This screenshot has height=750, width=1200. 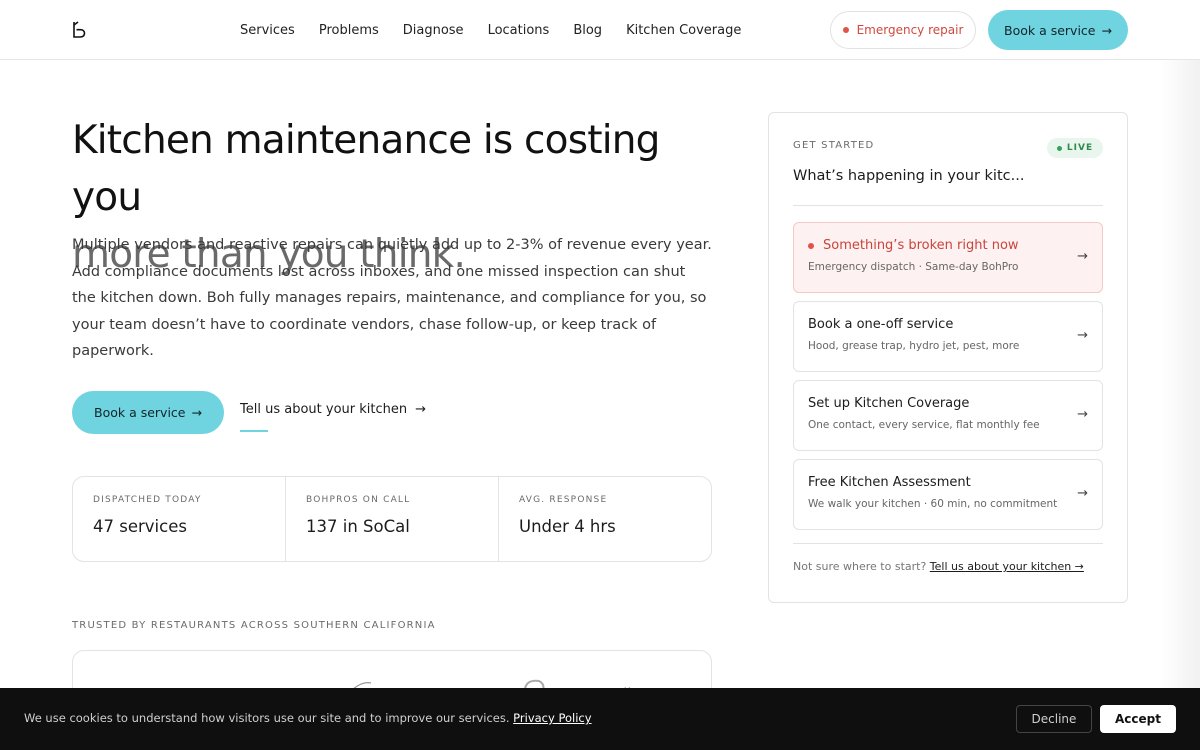 What do you see at coordinates (914, 346) in the screenshot?
I see `option-subtitle: Hood, grease trap, hydro jet, pest, more` at bounding box center [914, 346].